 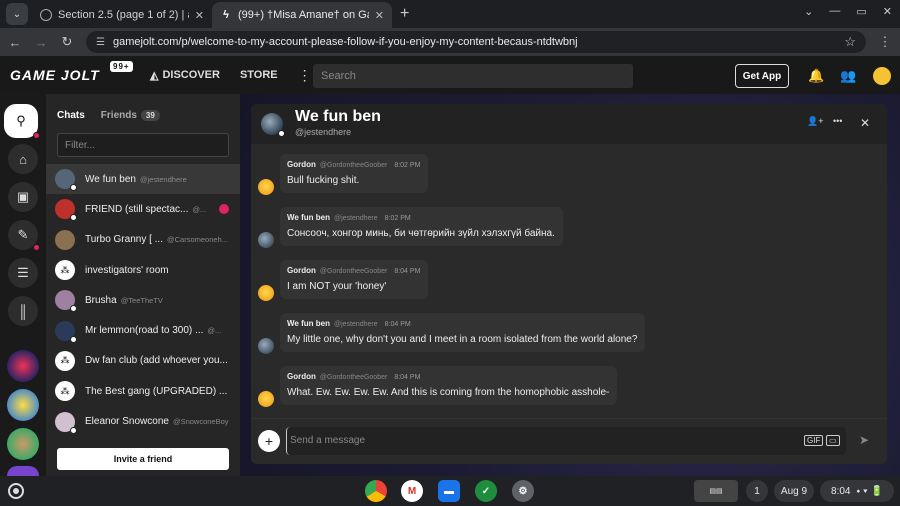 I want to click on maximize-icon: ▭, so click(x=861, y=11).